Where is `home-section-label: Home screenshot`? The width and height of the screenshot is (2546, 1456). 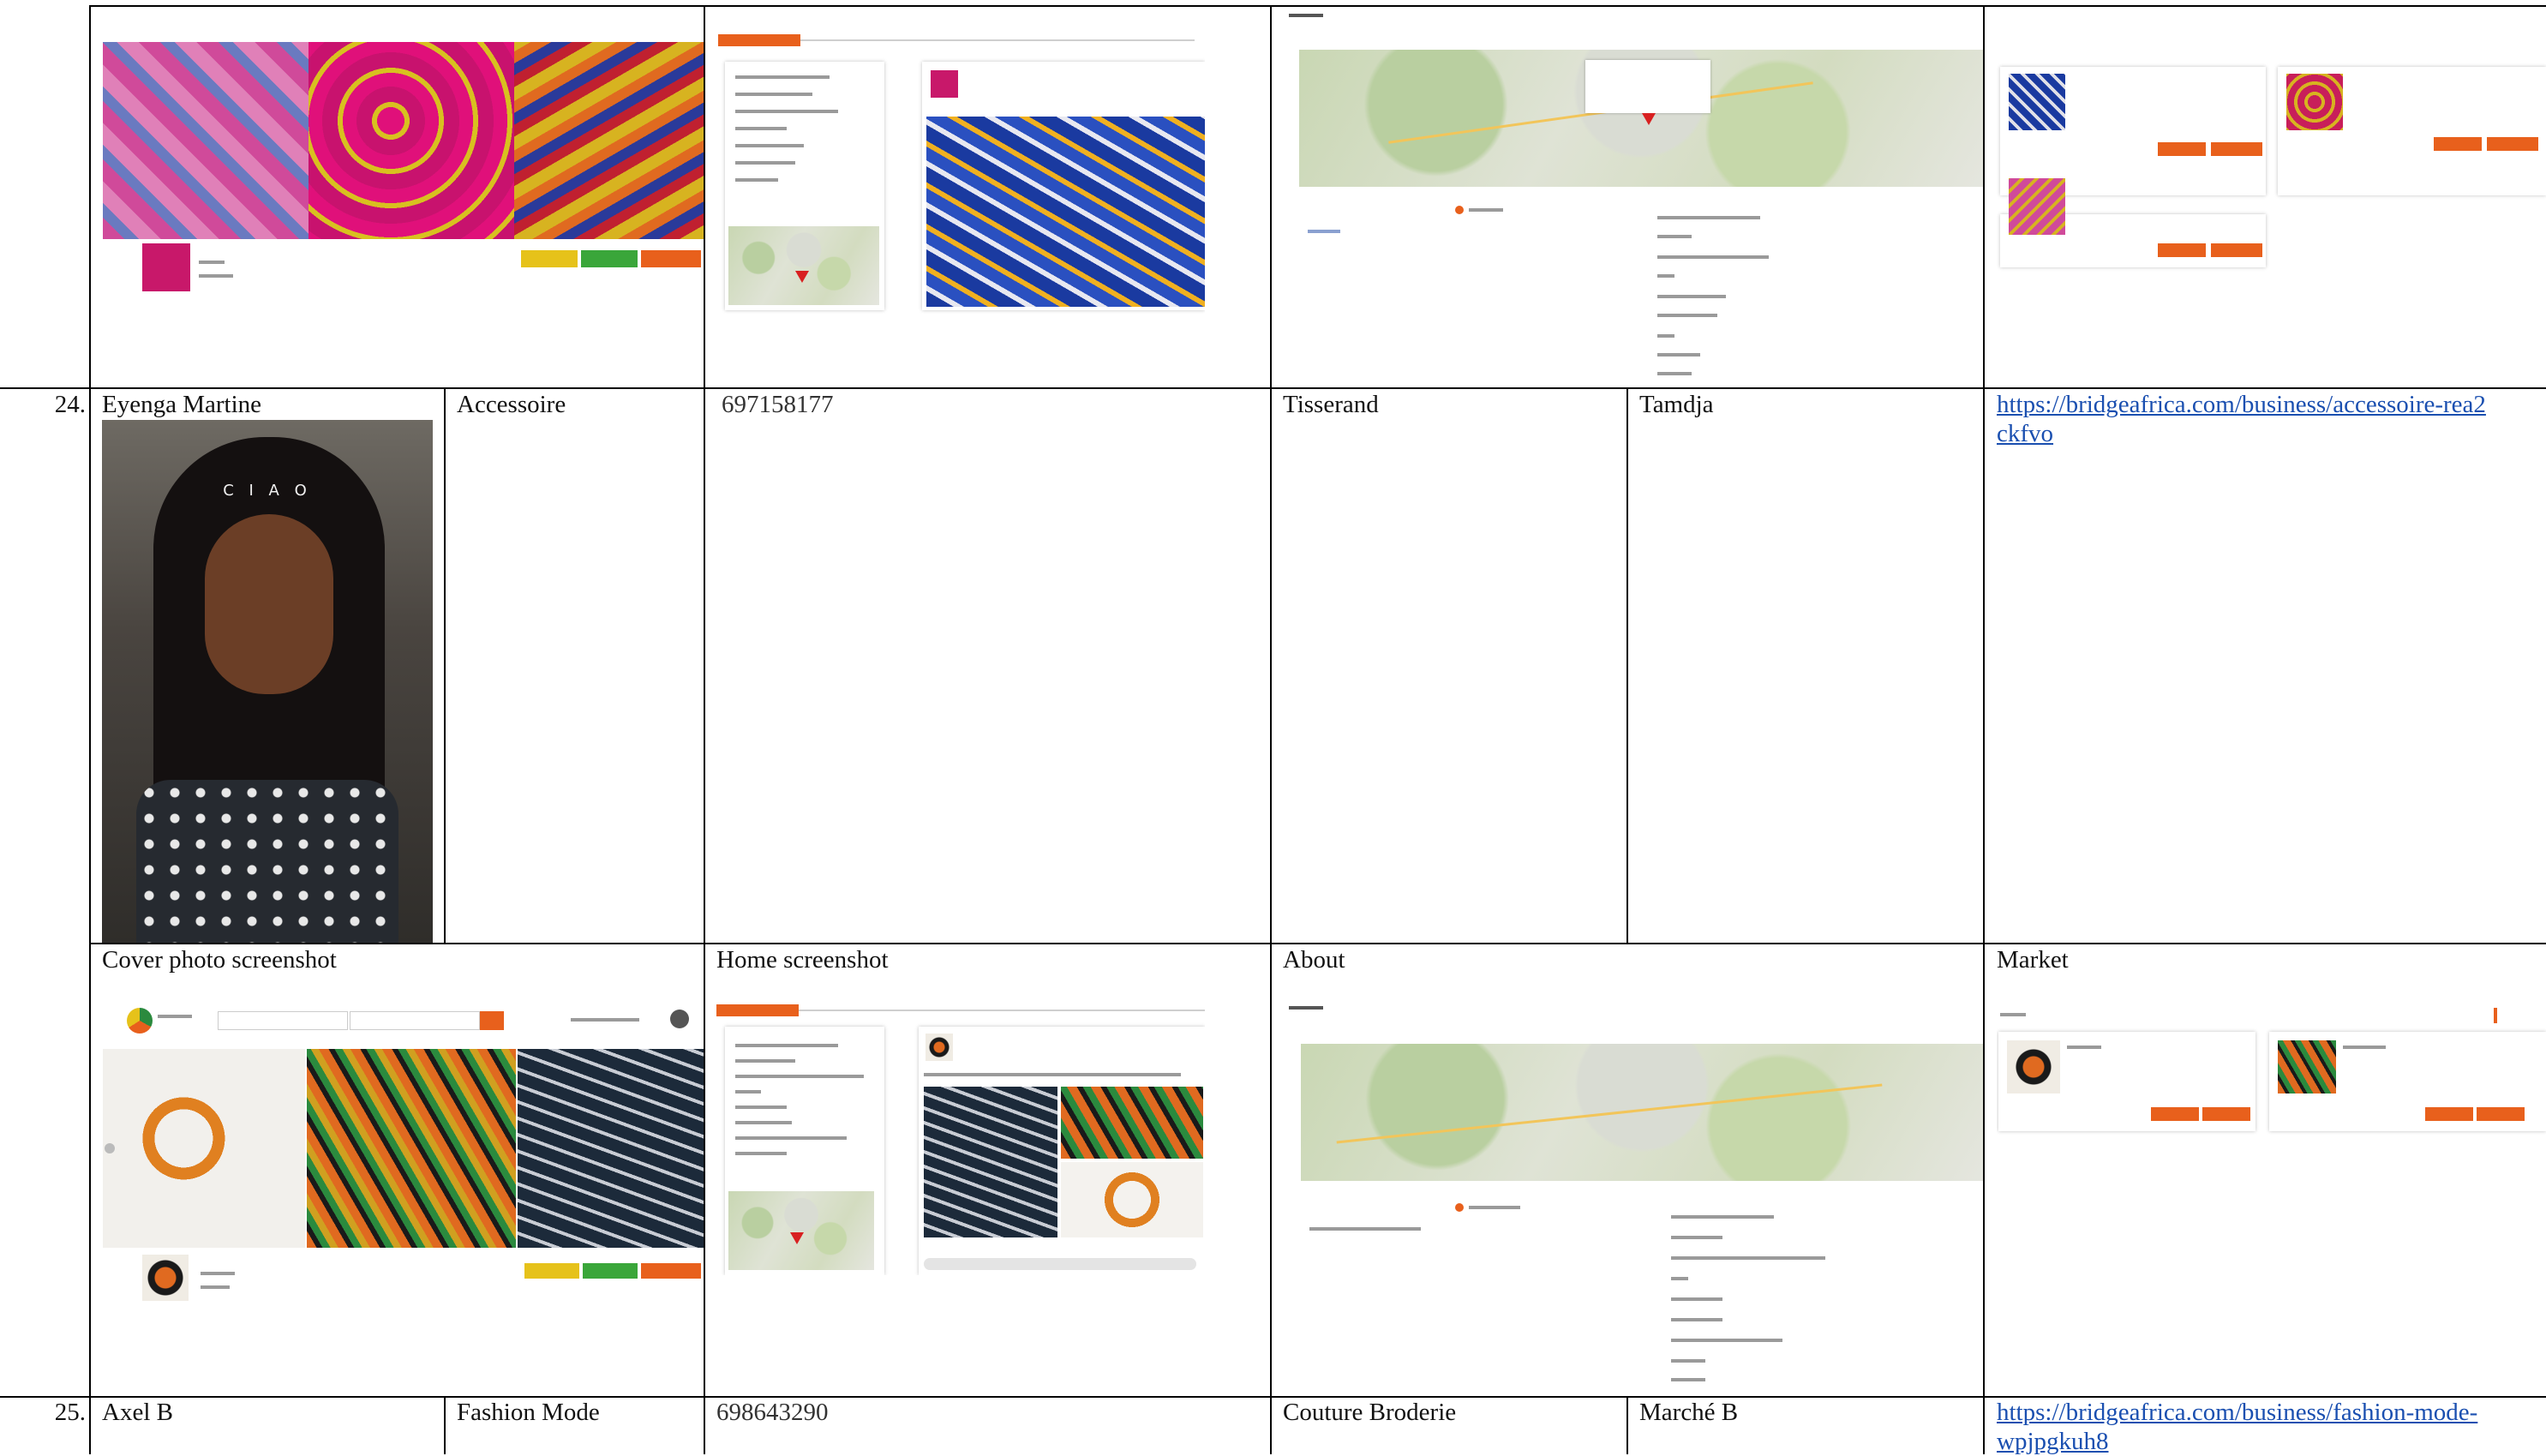 home-section-label: Home screenshot is located at coordinates (802, 960).